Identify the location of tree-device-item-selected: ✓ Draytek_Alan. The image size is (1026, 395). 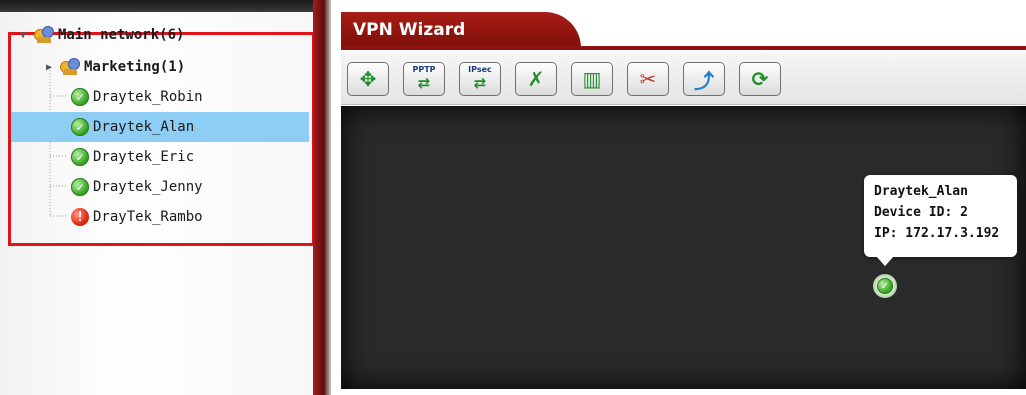
(160, 127).